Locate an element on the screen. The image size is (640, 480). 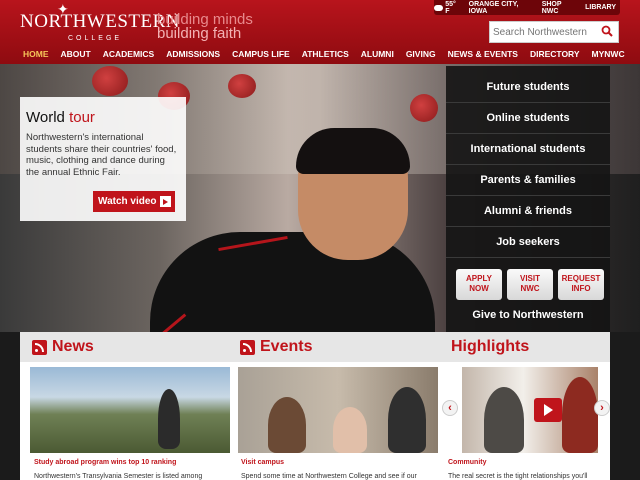
audience-future-students: Future students is located at coordinates (528, 87).